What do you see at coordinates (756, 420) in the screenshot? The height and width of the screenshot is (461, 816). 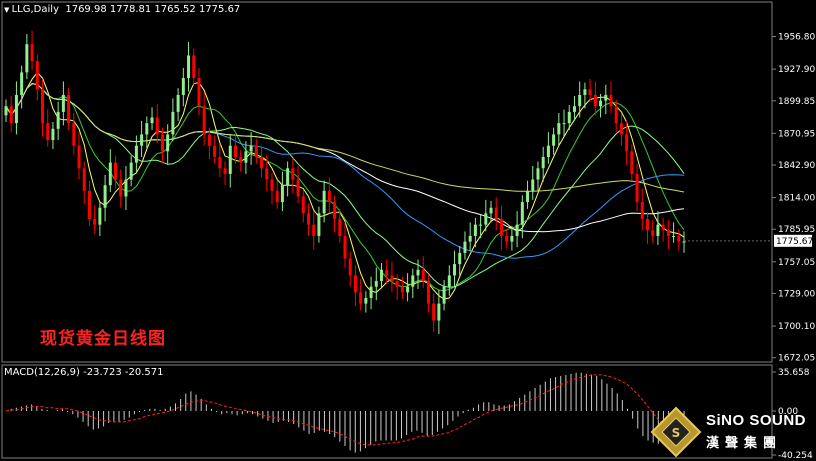 I see `logo-name: SiNO SOUND` at bounding box center [756, 420].